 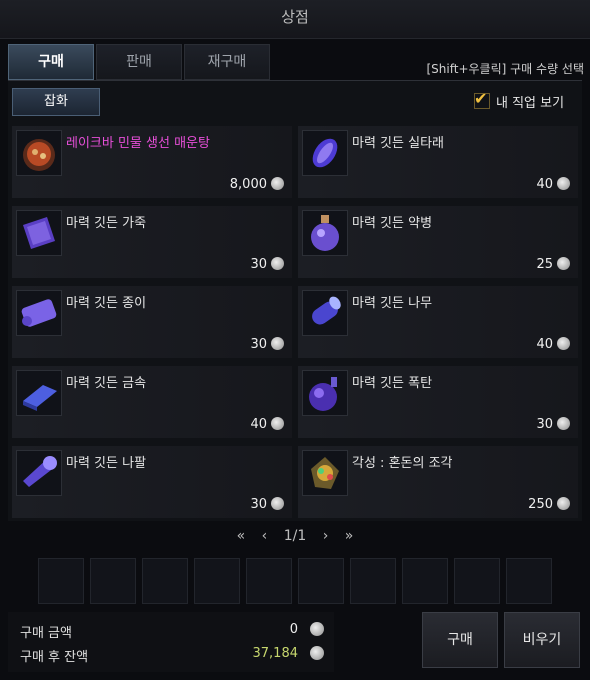 I want to click on cost-value: 0, so click(x=293, y=629).